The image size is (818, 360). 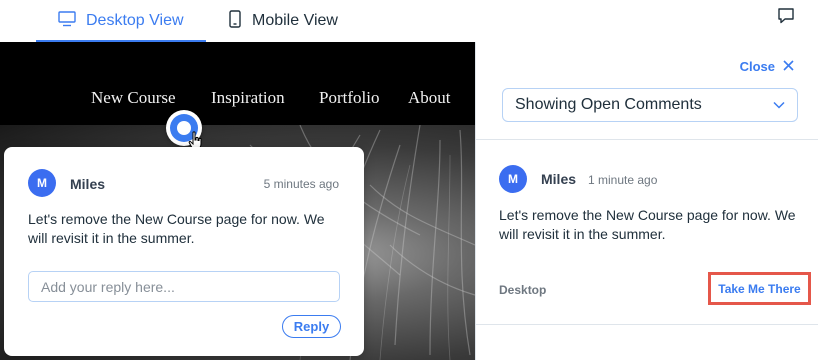 I want to click on filter-value: Showing Open Comments, so click(x=608, y=104).